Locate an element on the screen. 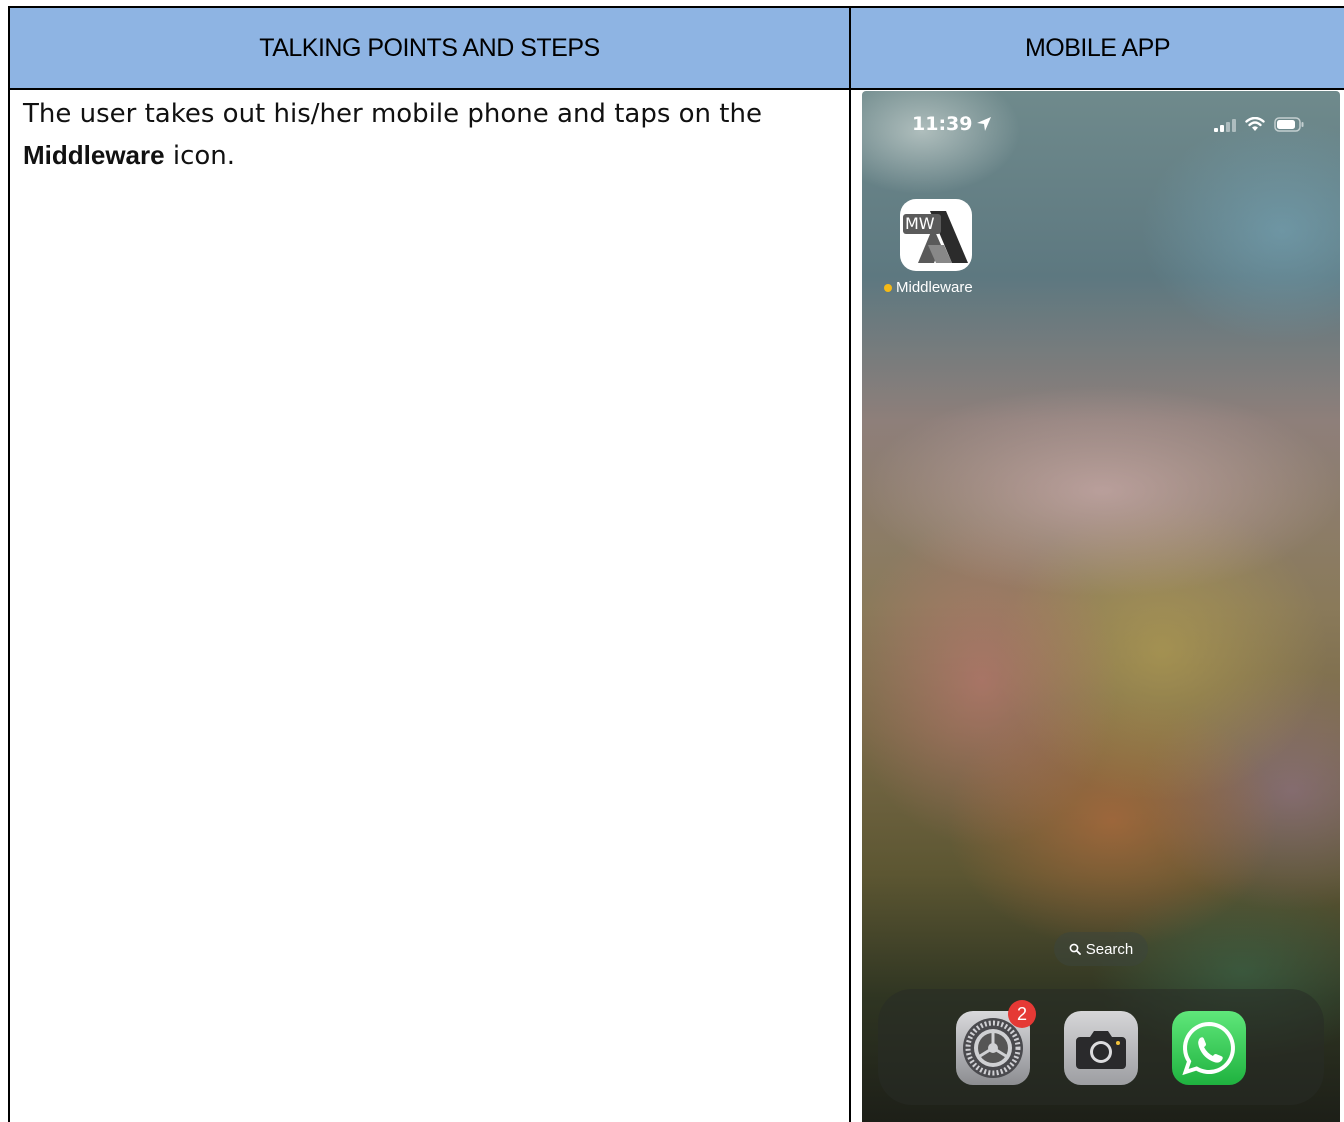  middleware-app-label-text: Middleware is located at coordinates (934, 287).